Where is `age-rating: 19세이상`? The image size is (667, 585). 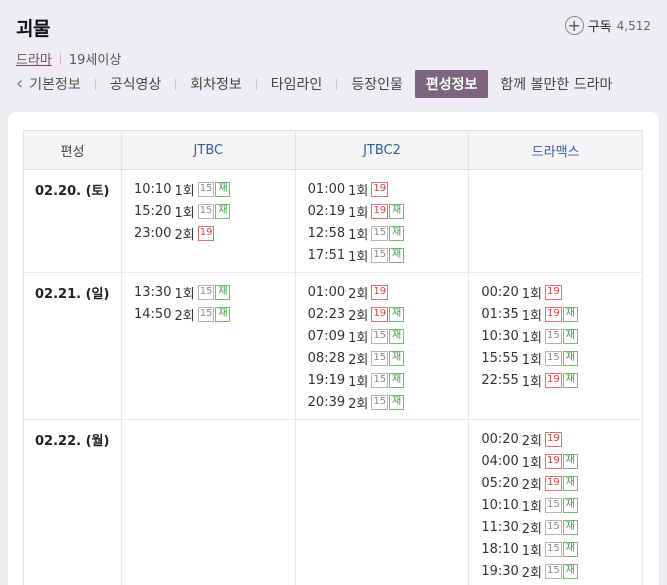 age-rating: 19세이상 is located at coordinates (95, 60).